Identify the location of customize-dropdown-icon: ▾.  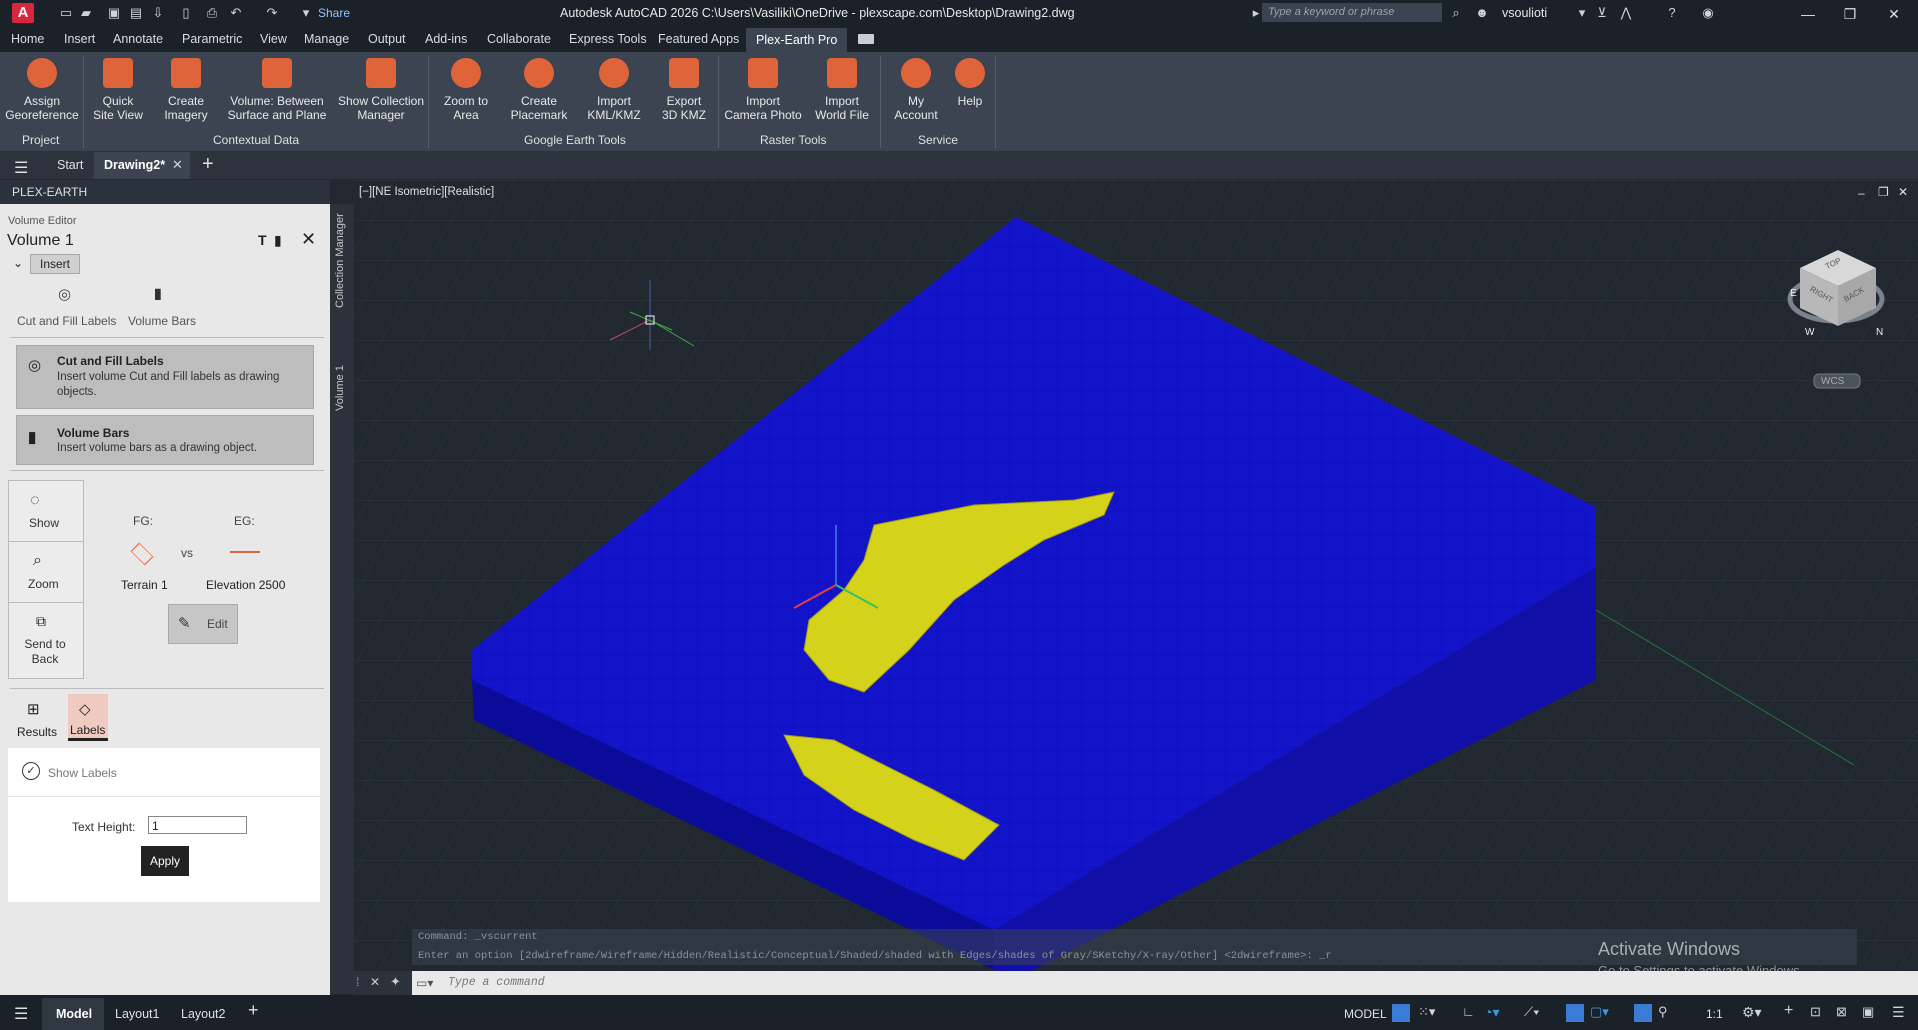
(306, 13).